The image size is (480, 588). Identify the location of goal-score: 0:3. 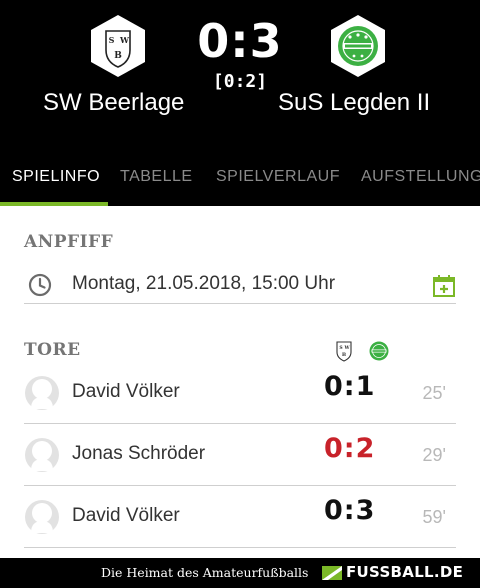
(350, 510).